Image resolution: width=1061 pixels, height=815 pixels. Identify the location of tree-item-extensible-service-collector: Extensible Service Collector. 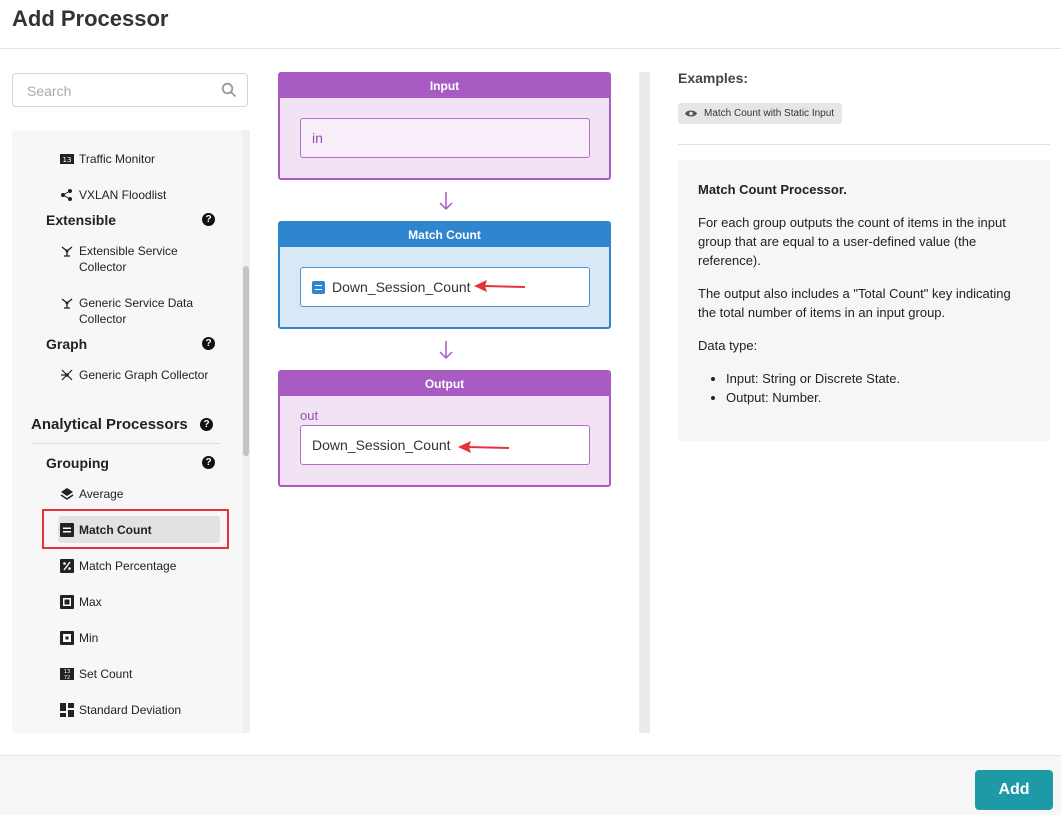
(134, 259).